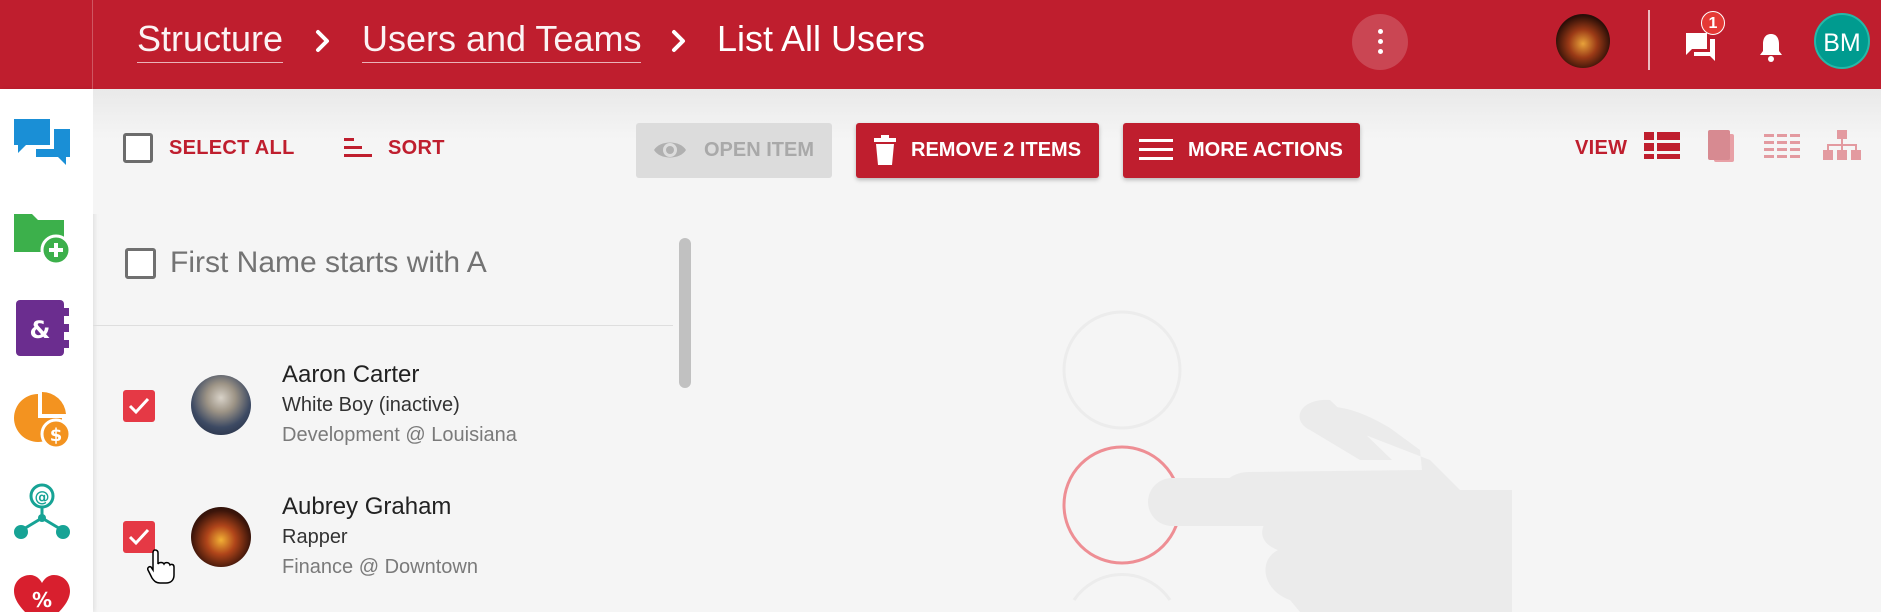  I want to click on more-actions-label: MORE ACTIONS, so click(1265, 150).